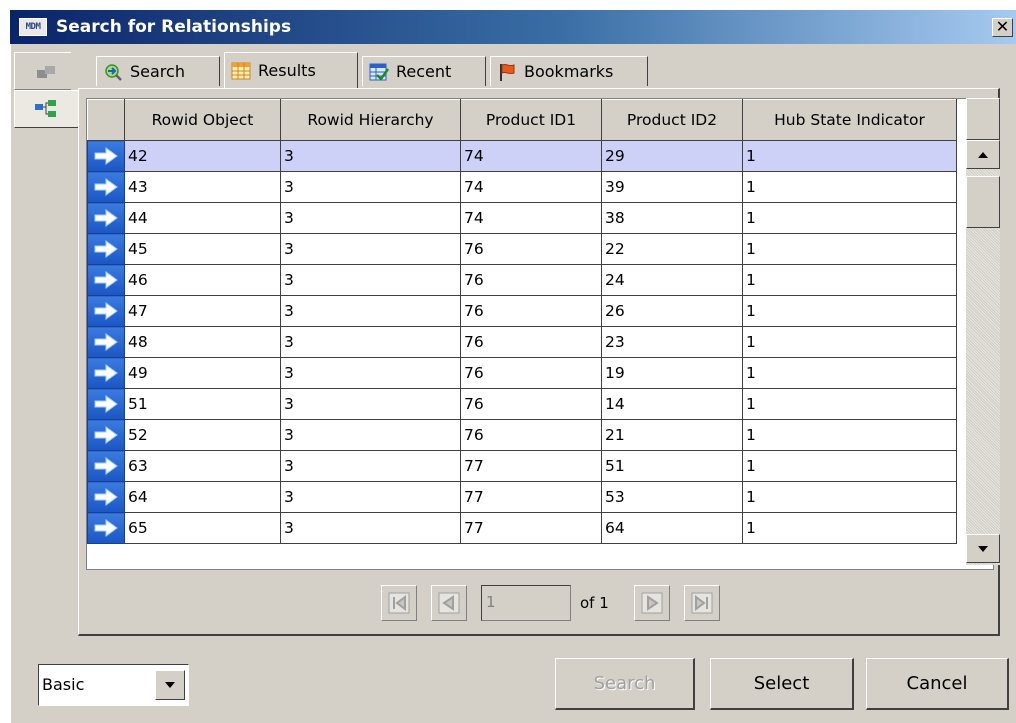 Image resolution: width=1016 pixels, height=723 pixels. I want to click on table-cell: 64, so click(202, 497).